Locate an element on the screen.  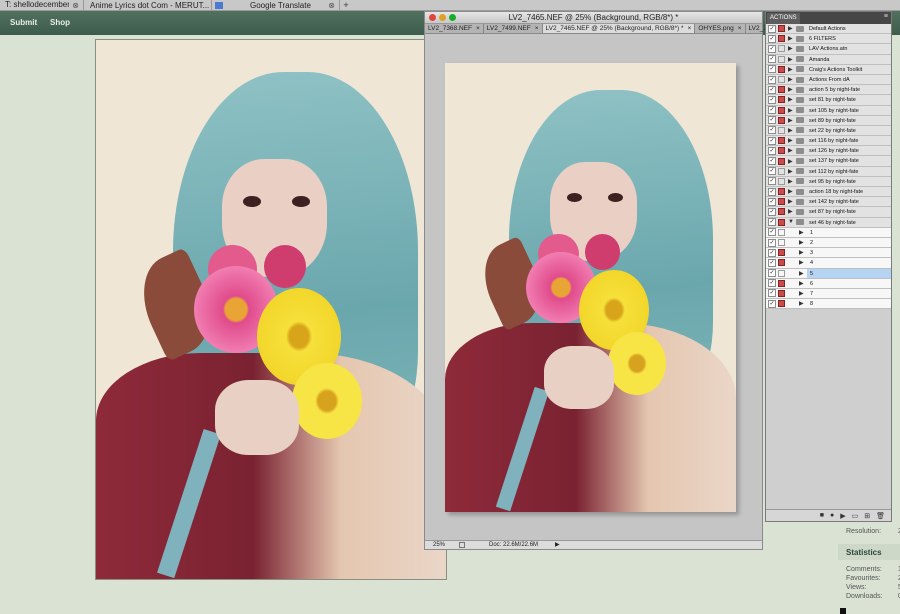
delete-icon: 🗑 is located at coordinates (880, 516).